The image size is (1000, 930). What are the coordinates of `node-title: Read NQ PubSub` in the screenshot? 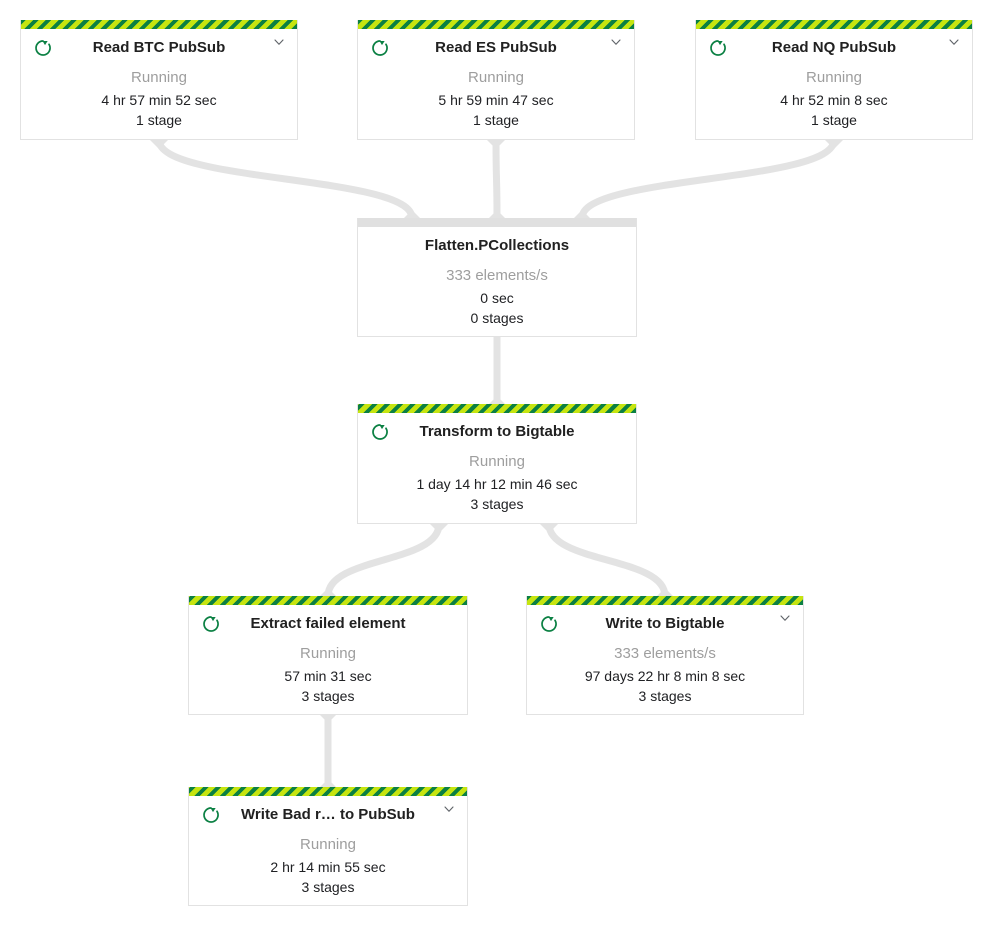 It's located at (834, 47).